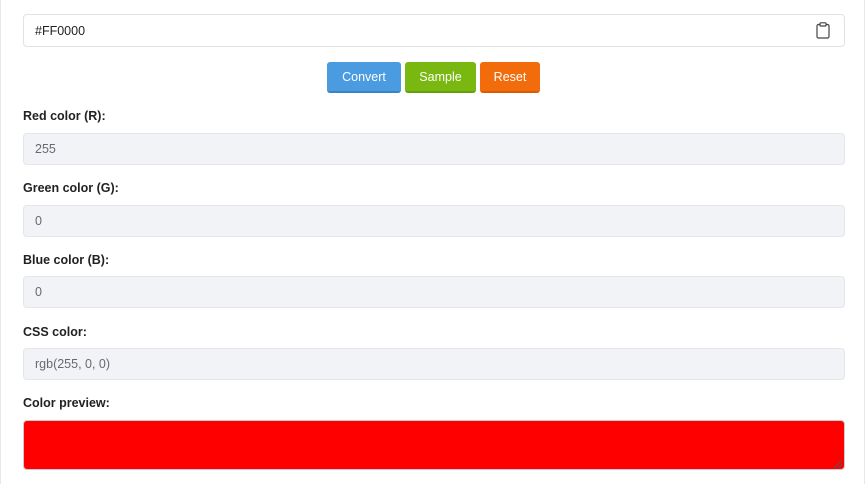 Image resolution: width=865 pixels, height=484 pixels. What do you see at coordinates (434, 292) in the screenshot?
I see `blue-color-field` at bounding box center [434, 292].